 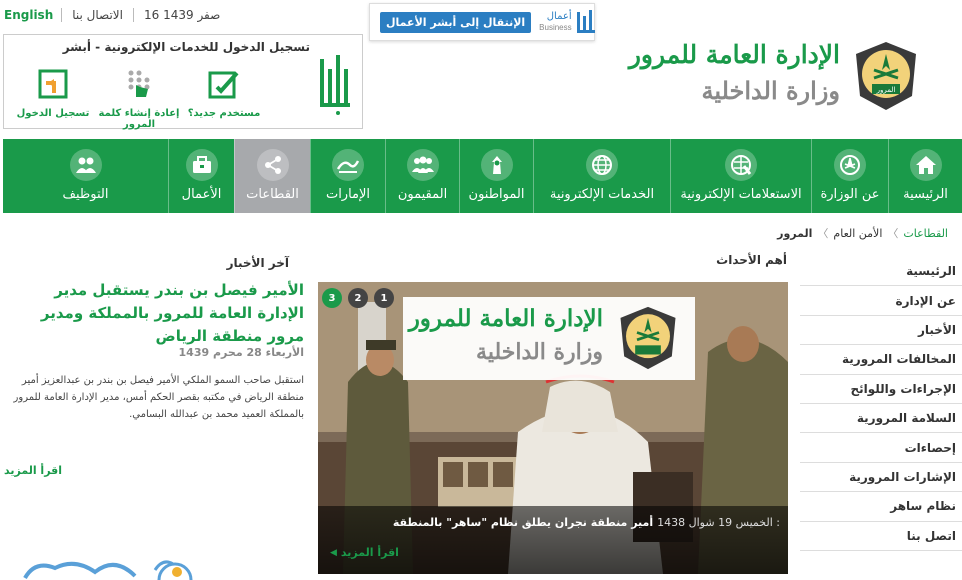 I want to click on nav-label: الرئيسية, so click(x=925, y=194).